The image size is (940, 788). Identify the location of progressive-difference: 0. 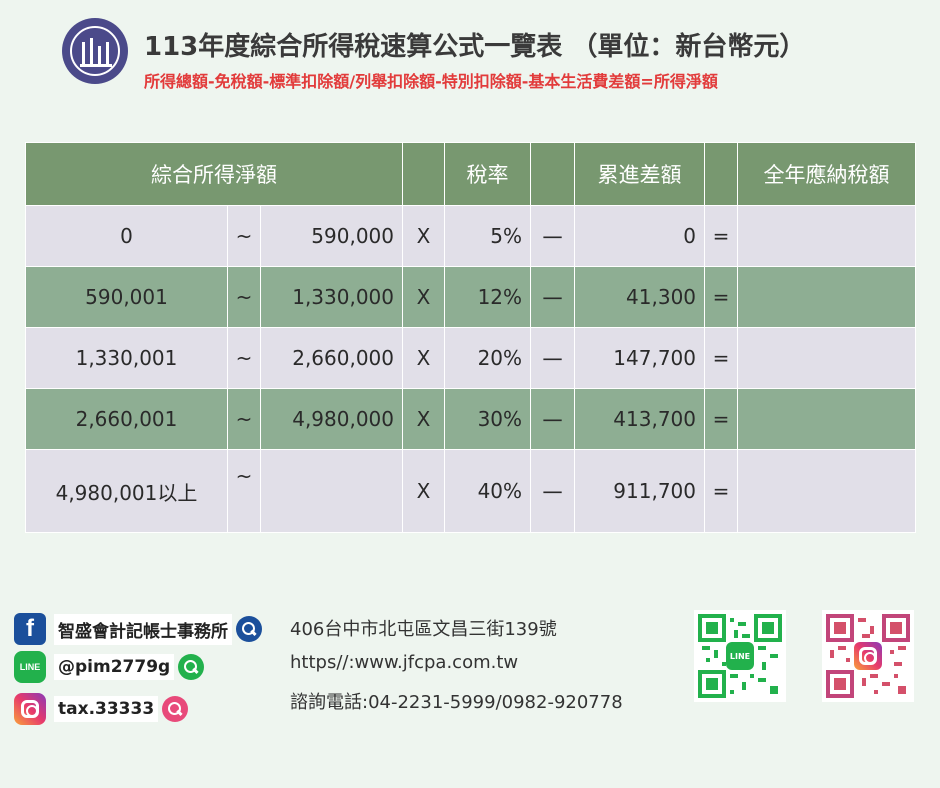
(640, 236).